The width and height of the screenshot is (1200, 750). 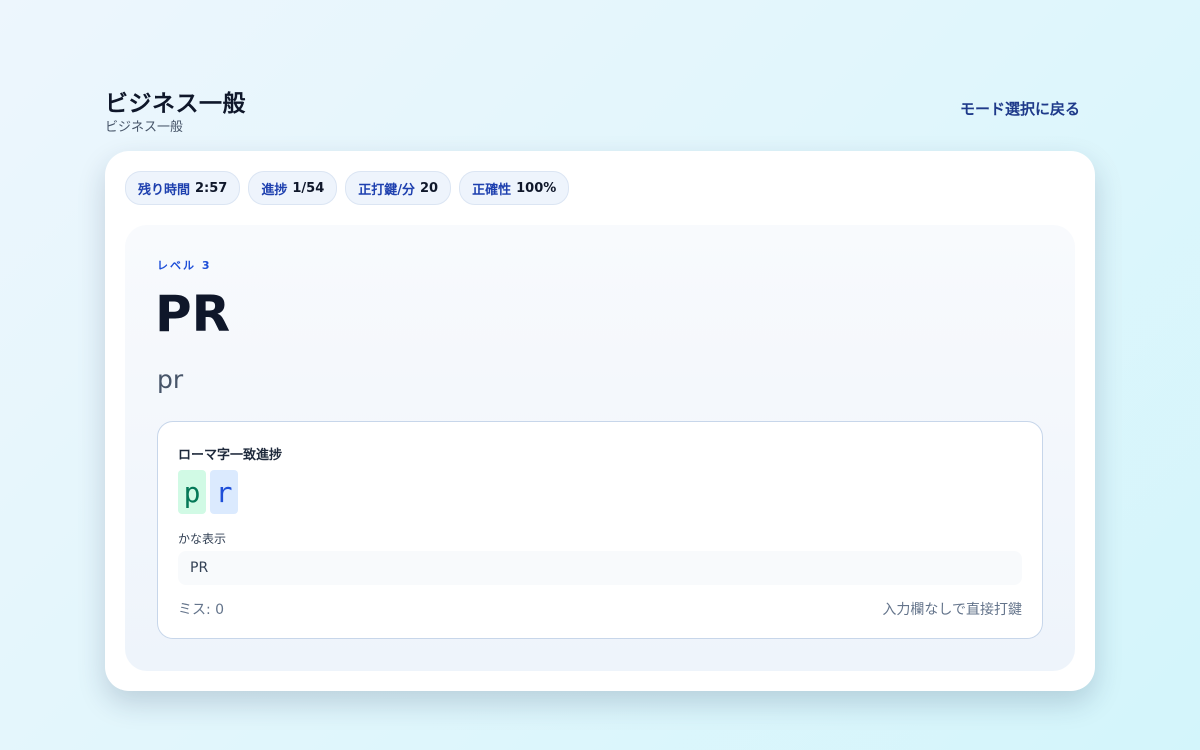 What do you see at coordinates (170, 379) in the screenshot?
I see `target-reading: pr` at bounding box center [170, 379].